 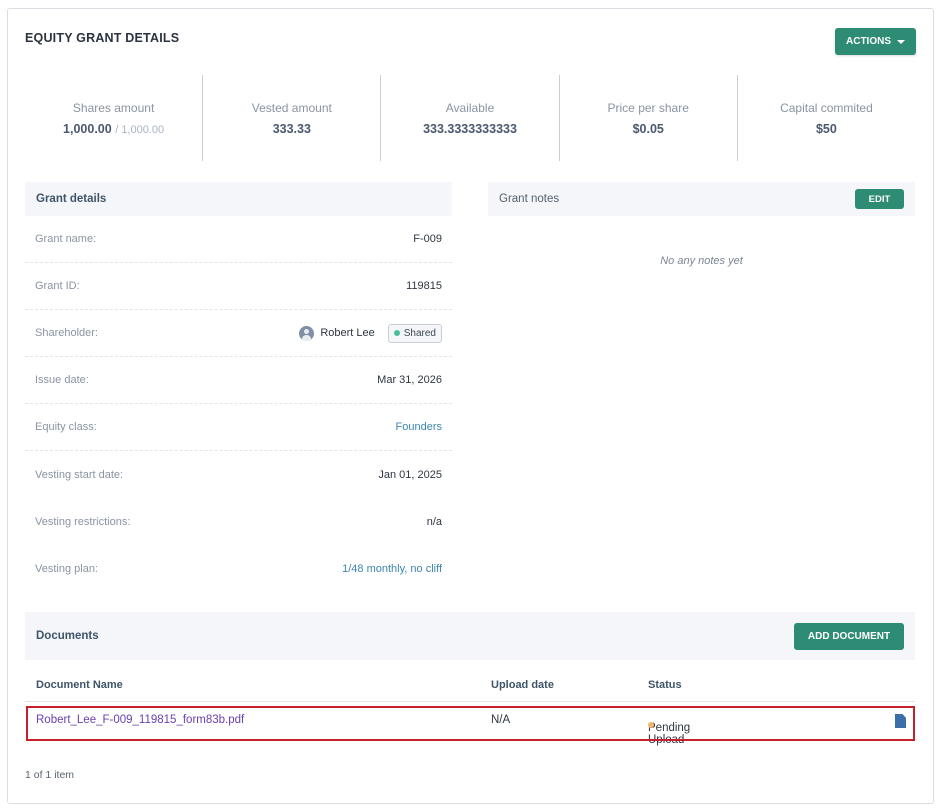 I want to click on detail-value: 119815, so click(x=424, y=286).